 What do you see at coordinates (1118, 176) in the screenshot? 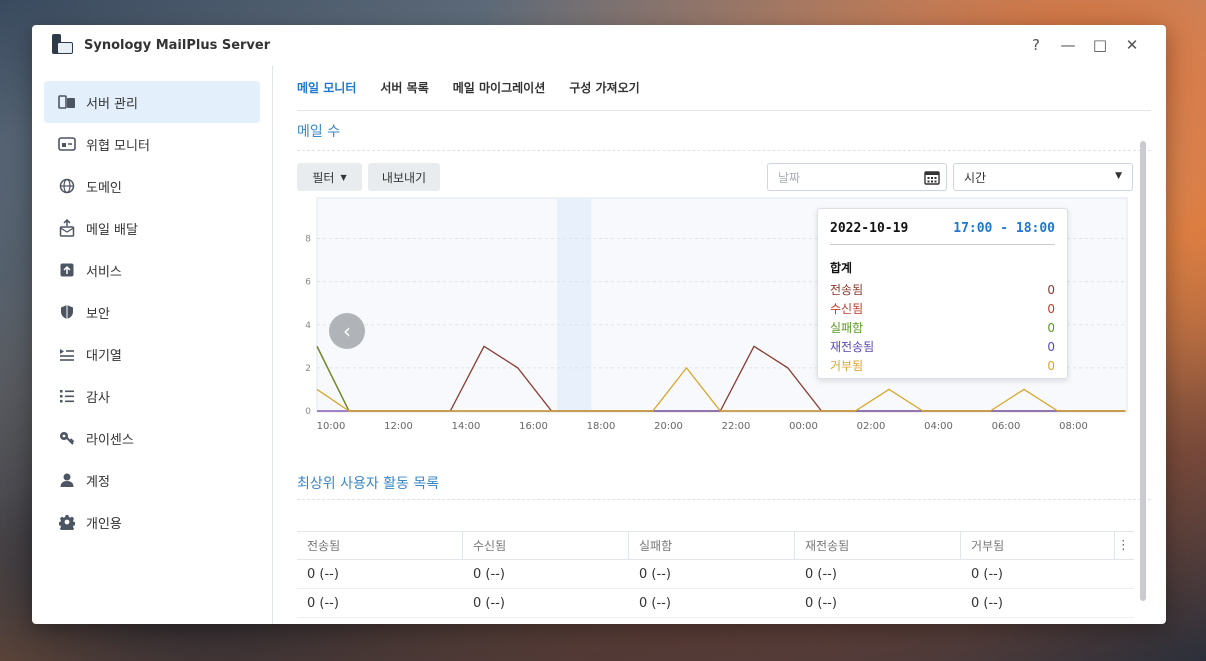
I see `chevron-down-icon: ▼` at bounding box center [1118, 176].